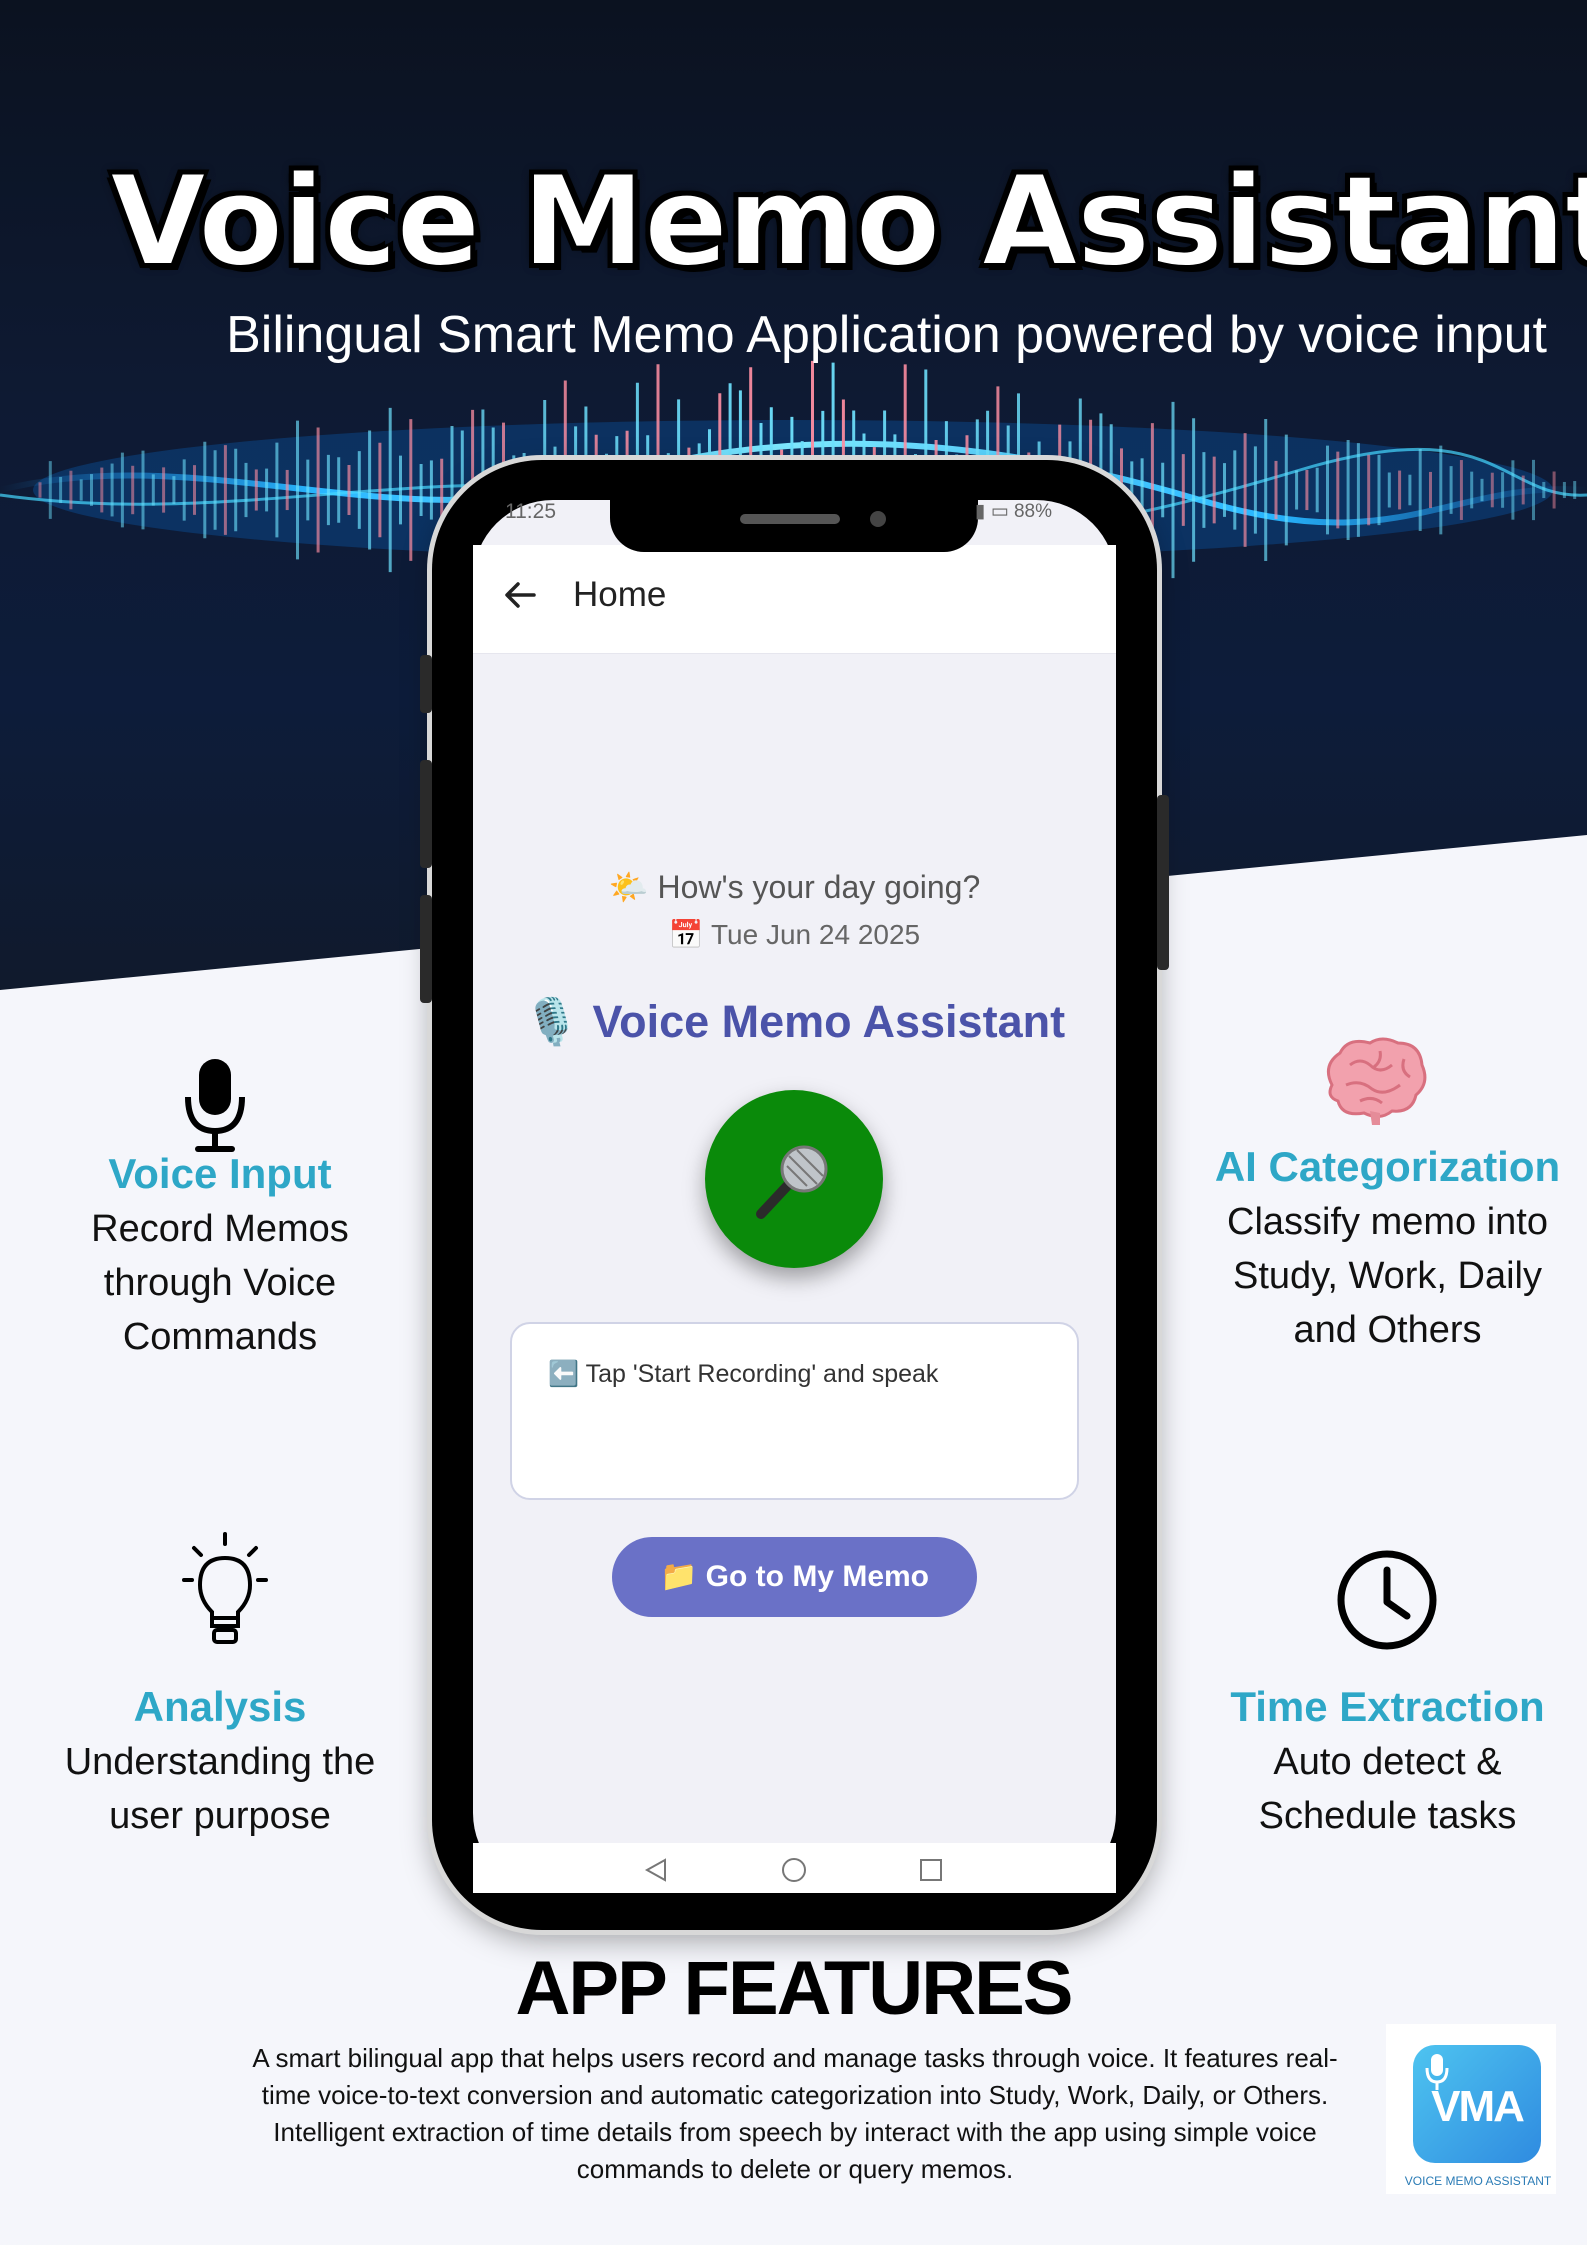  I want to click on nav-home-icon, so click(794, 1870).